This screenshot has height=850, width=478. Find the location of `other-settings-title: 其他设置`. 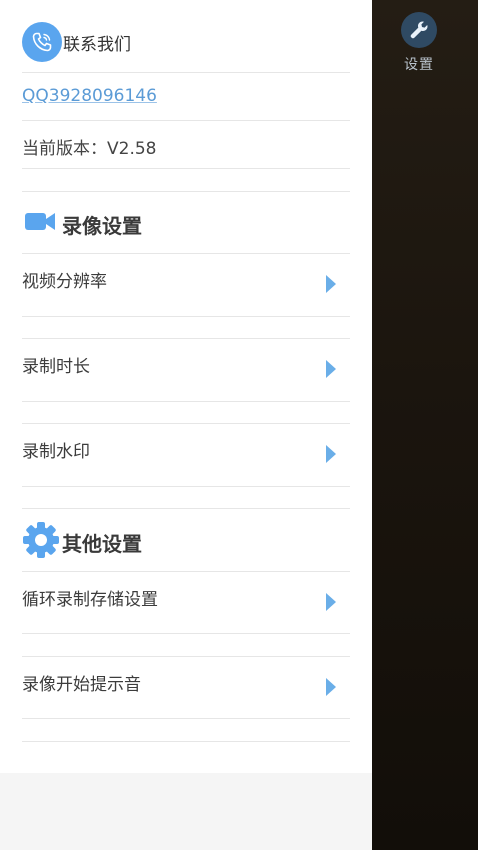

other-settings-title: 其他设置 is located at coordinates (102, 543).